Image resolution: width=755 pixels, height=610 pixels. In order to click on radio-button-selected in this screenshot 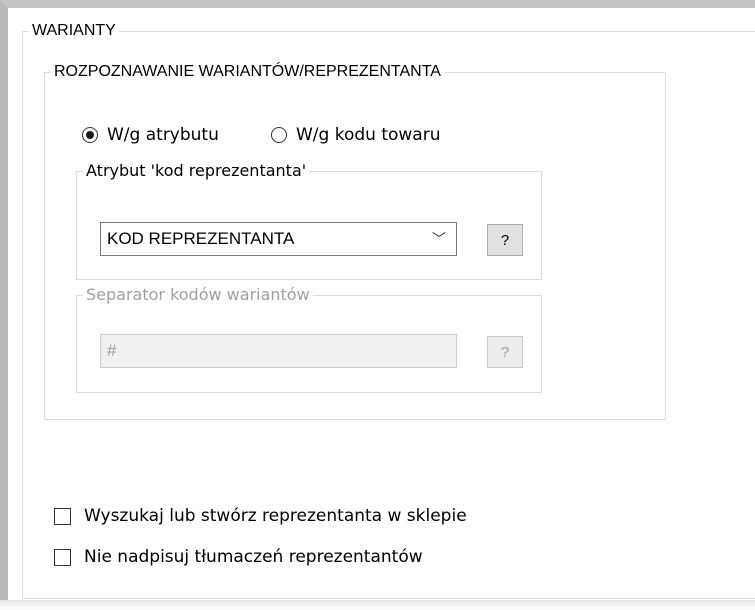, I will do `click(90, 135)`.